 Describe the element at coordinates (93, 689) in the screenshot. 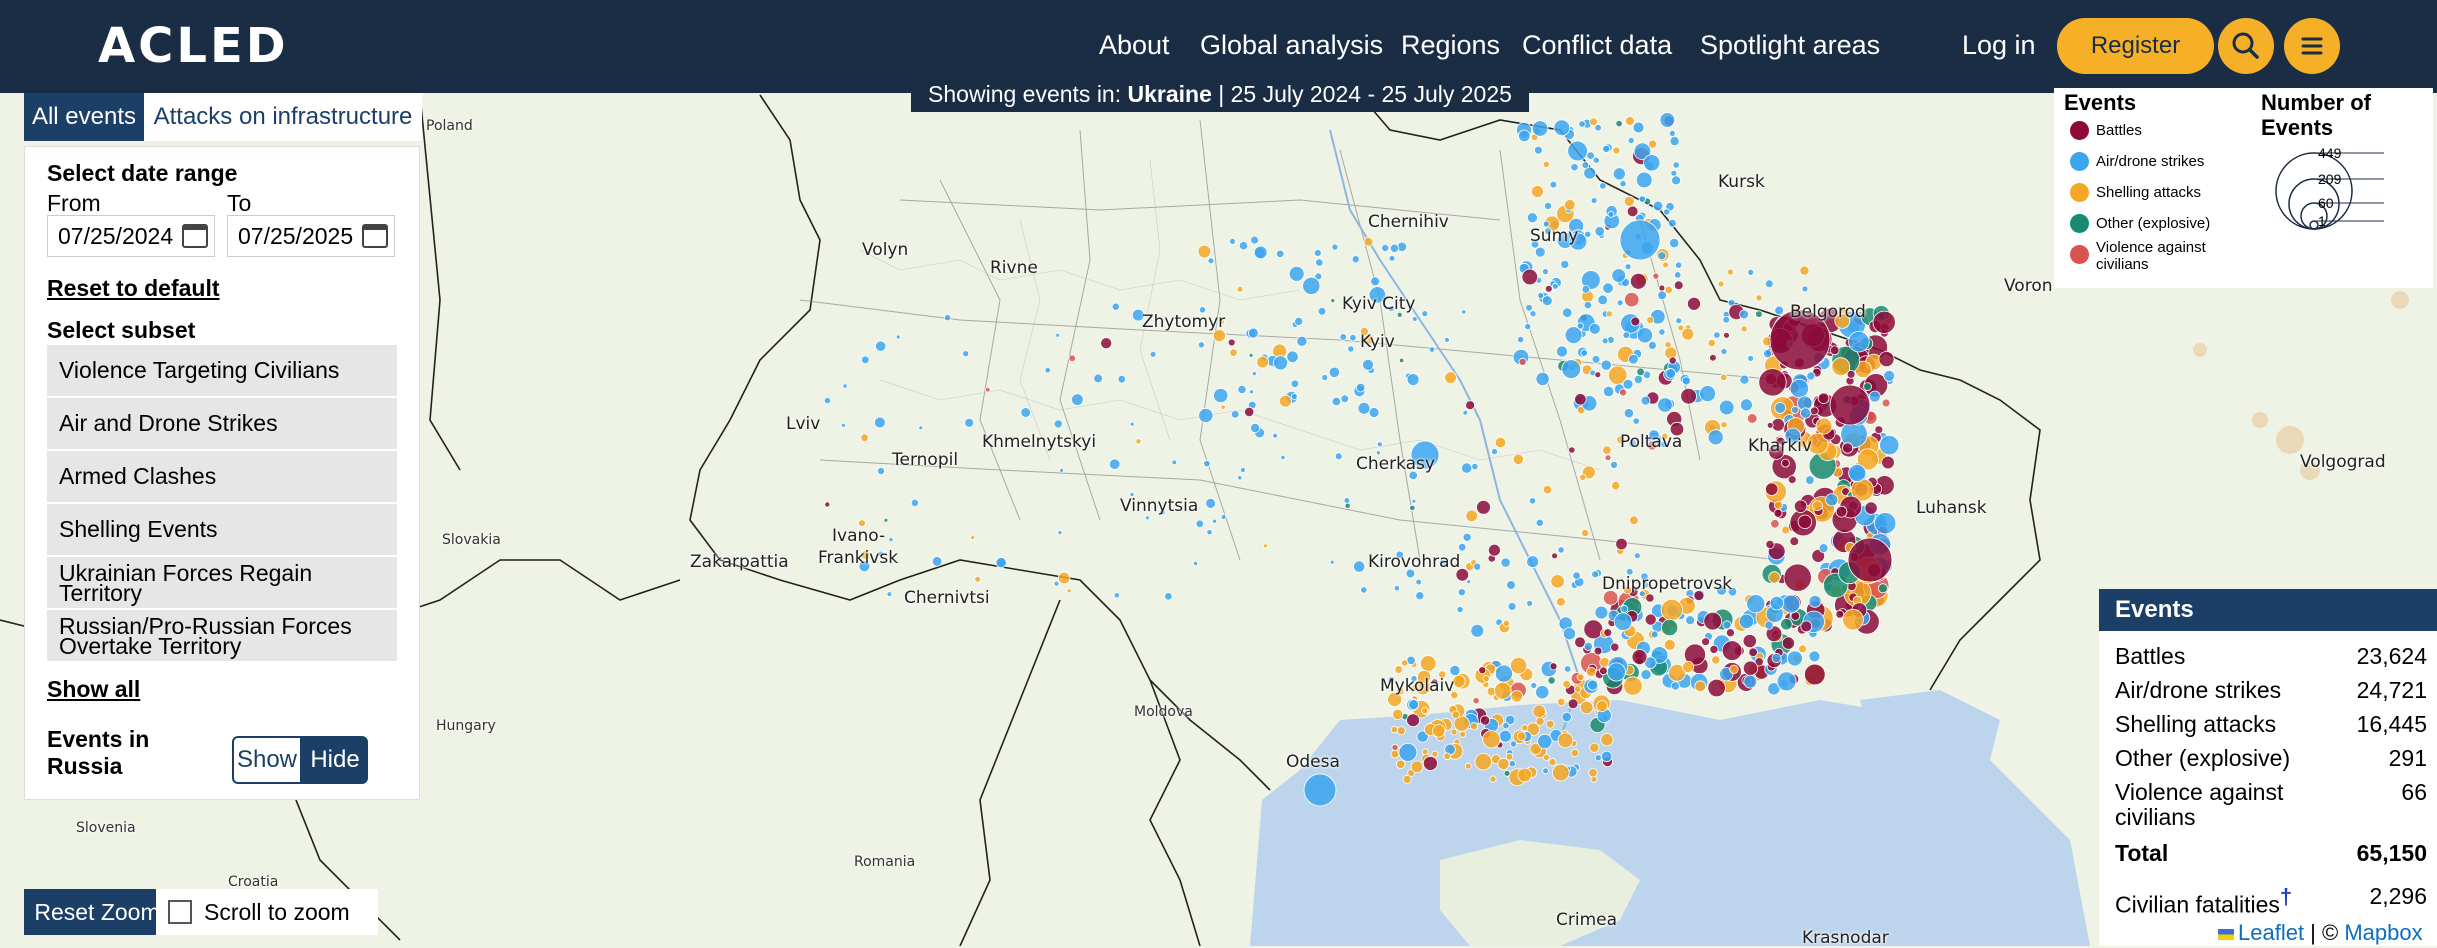

I see `show-all-link: Show all` at that location.